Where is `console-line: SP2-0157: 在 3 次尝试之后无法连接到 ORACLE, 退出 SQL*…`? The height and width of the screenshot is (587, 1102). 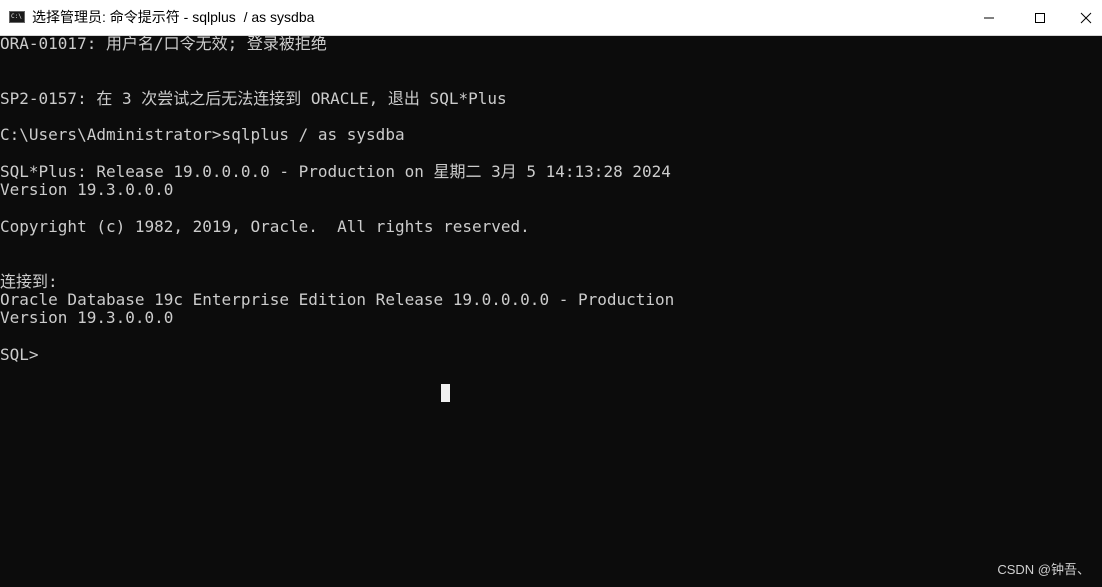
console-line: SP2-0157: 在 3 次尝试之后无法连接到 ORACLE, 退出 SQL*… is located at coordinates (253, 98).